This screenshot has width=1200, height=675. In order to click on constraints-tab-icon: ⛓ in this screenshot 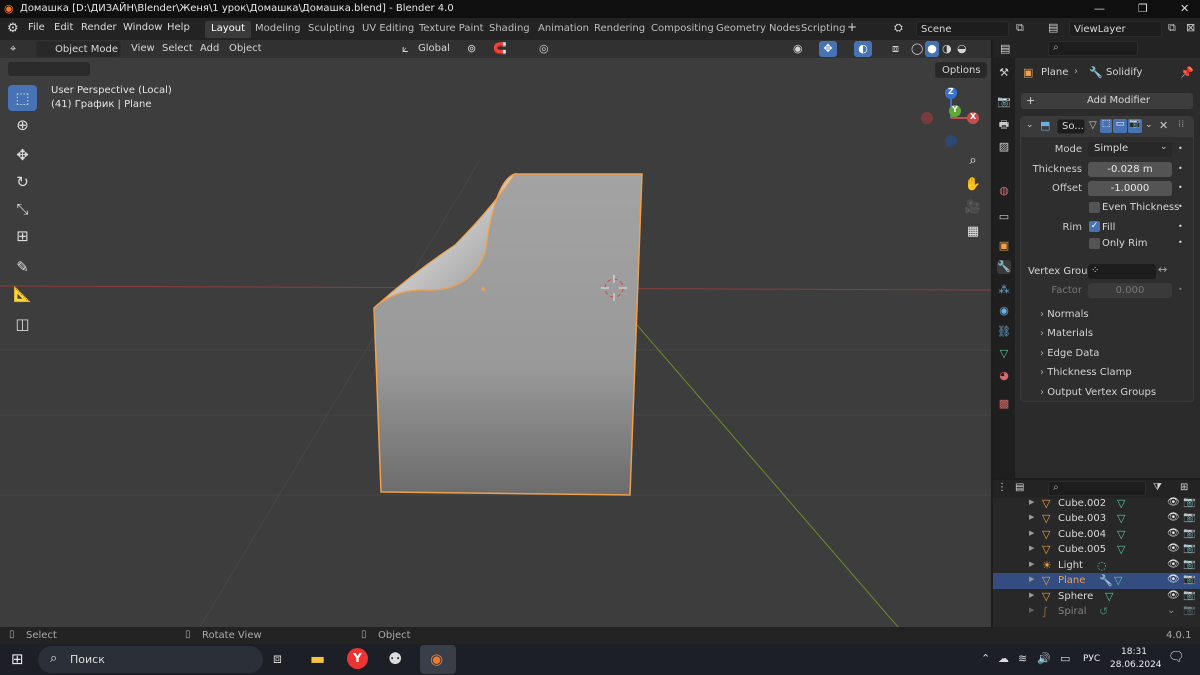, I will do `click(1004, 332)`.